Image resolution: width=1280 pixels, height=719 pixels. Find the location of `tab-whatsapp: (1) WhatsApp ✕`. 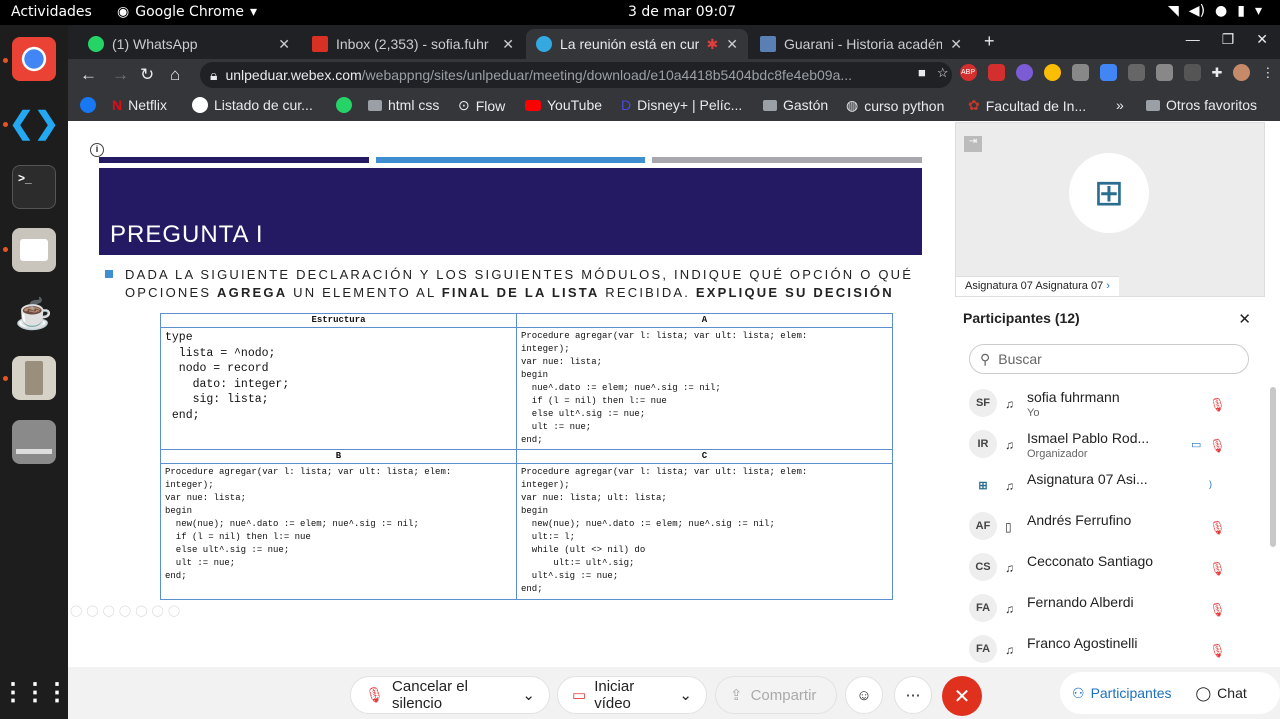

tab-whatsapp: (1) WhatsApp ✕ is located at coordinates (189, 44).